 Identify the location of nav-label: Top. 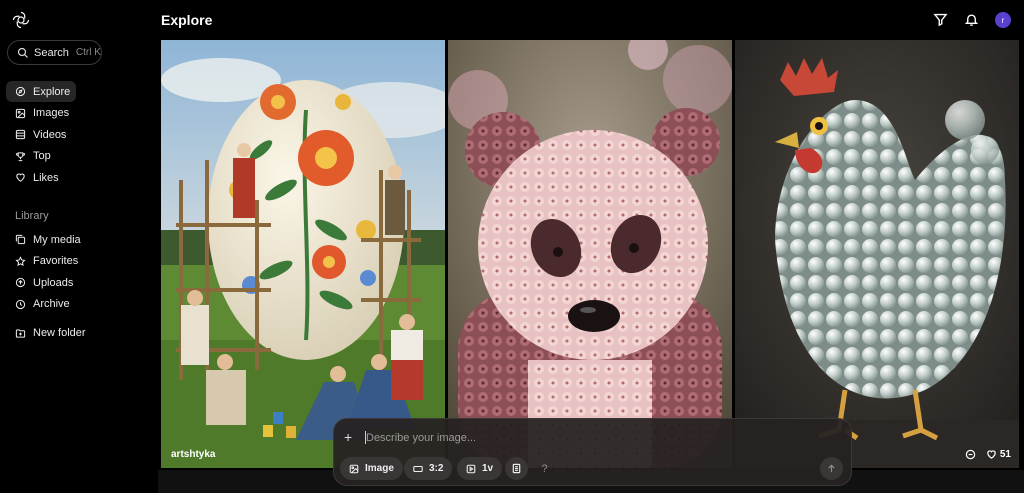
(42, 156).